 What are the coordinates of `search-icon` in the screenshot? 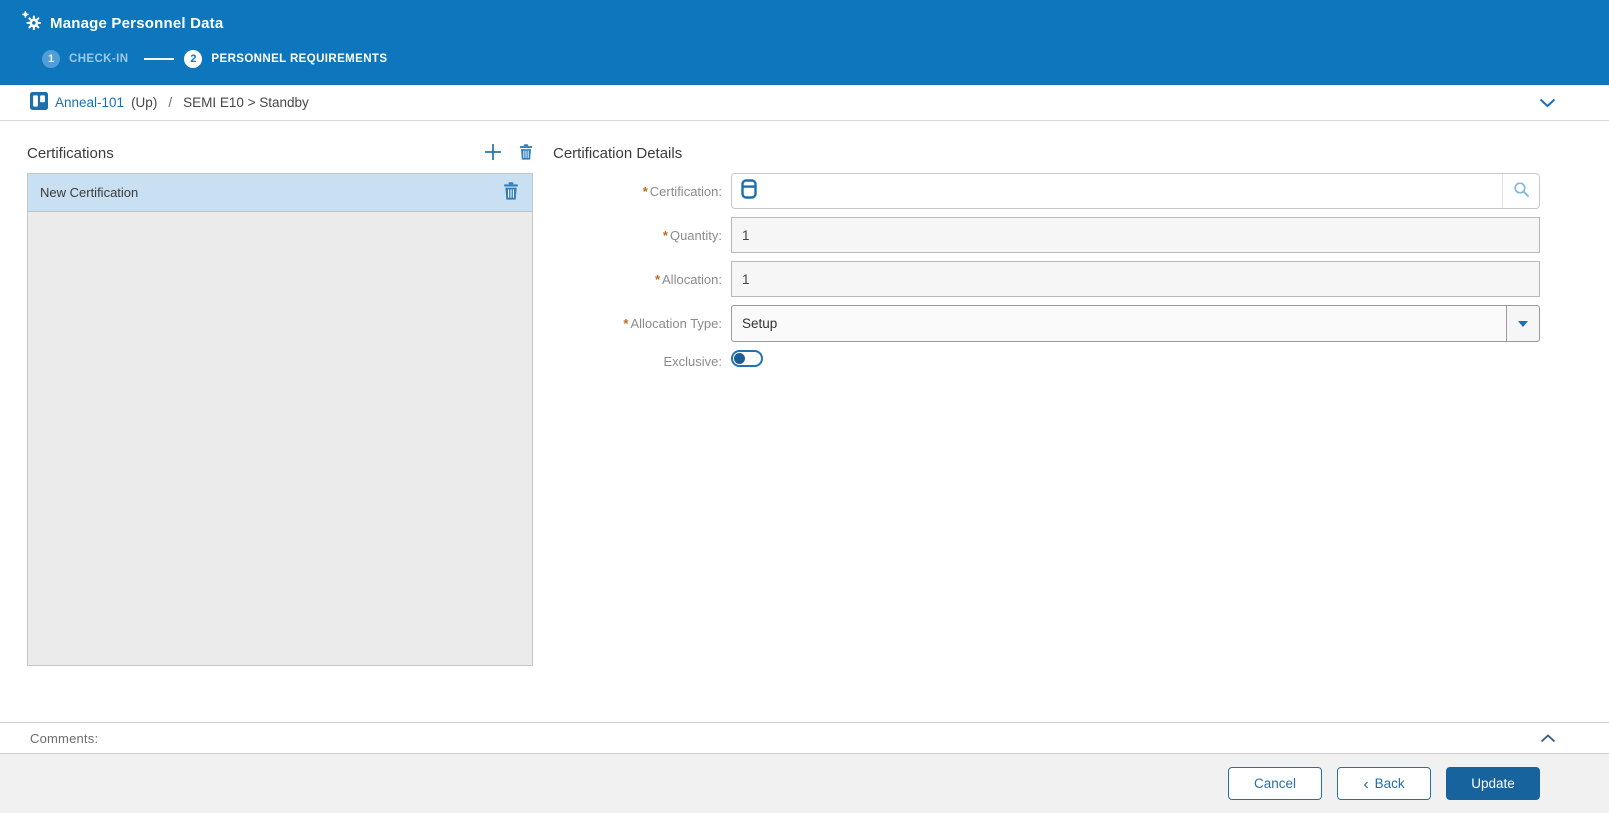 It's located at (1521, 191).